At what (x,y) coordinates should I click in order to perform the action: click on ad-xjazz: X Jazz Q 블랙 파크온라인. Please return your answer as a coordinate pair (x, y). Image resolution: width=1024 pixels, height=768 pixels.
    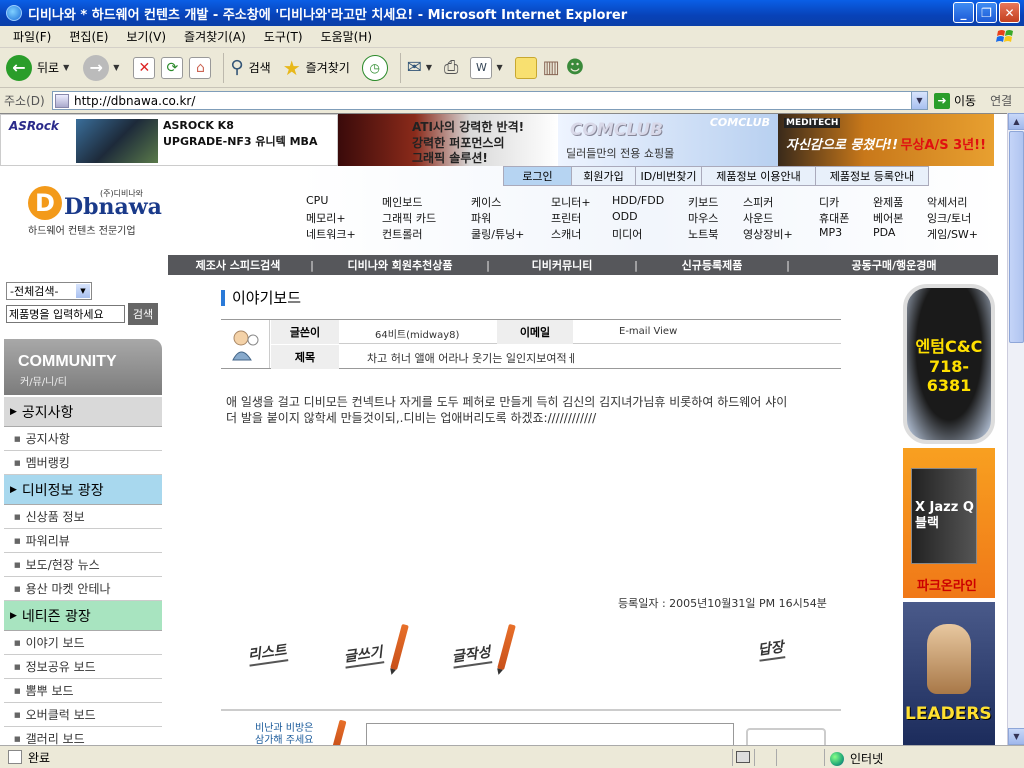
    Looking at the image, I should click on (949, 523).